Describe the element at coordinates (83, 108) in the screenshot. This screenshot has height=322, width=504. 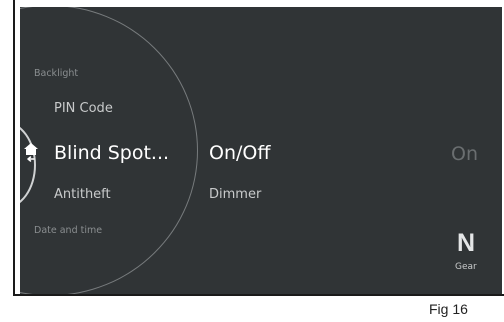
I see `menu-item-pin-code: PIN Code` at that location.